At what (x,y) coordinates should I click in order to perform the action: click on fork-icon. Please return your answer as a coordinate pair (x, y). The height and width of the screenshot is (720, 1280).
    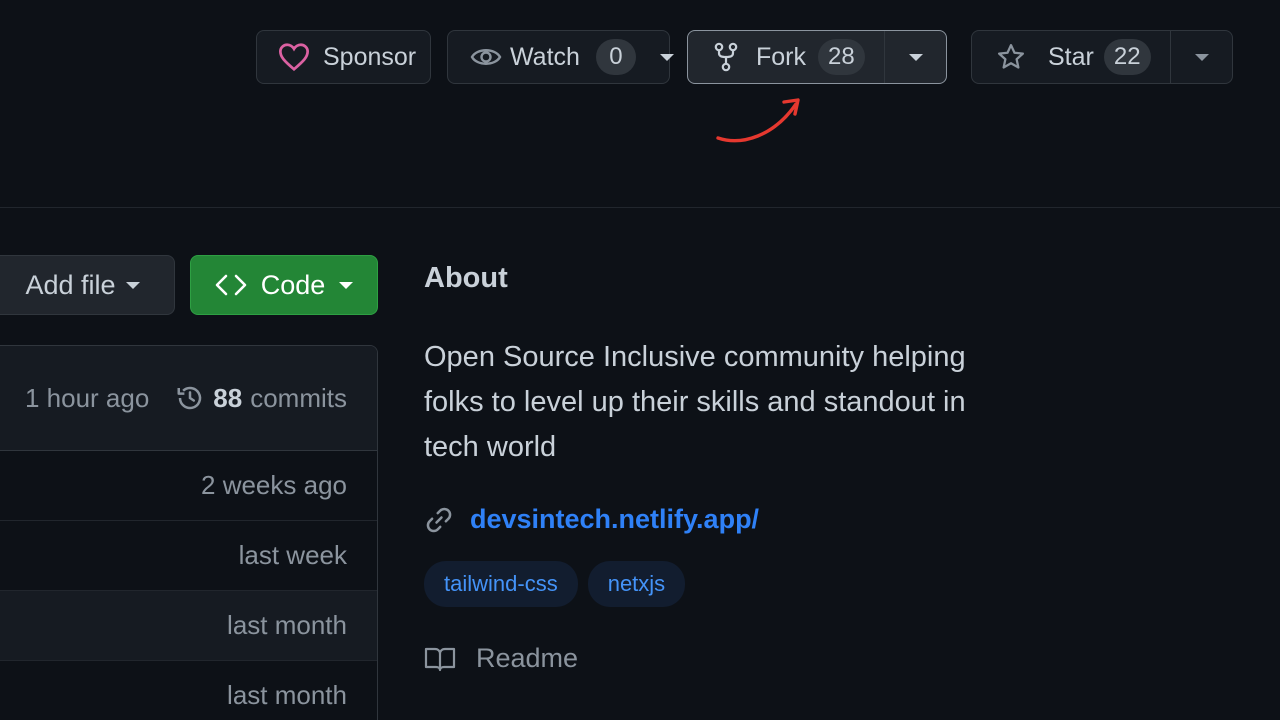
    Looking at the image, I should click on (726, 57).